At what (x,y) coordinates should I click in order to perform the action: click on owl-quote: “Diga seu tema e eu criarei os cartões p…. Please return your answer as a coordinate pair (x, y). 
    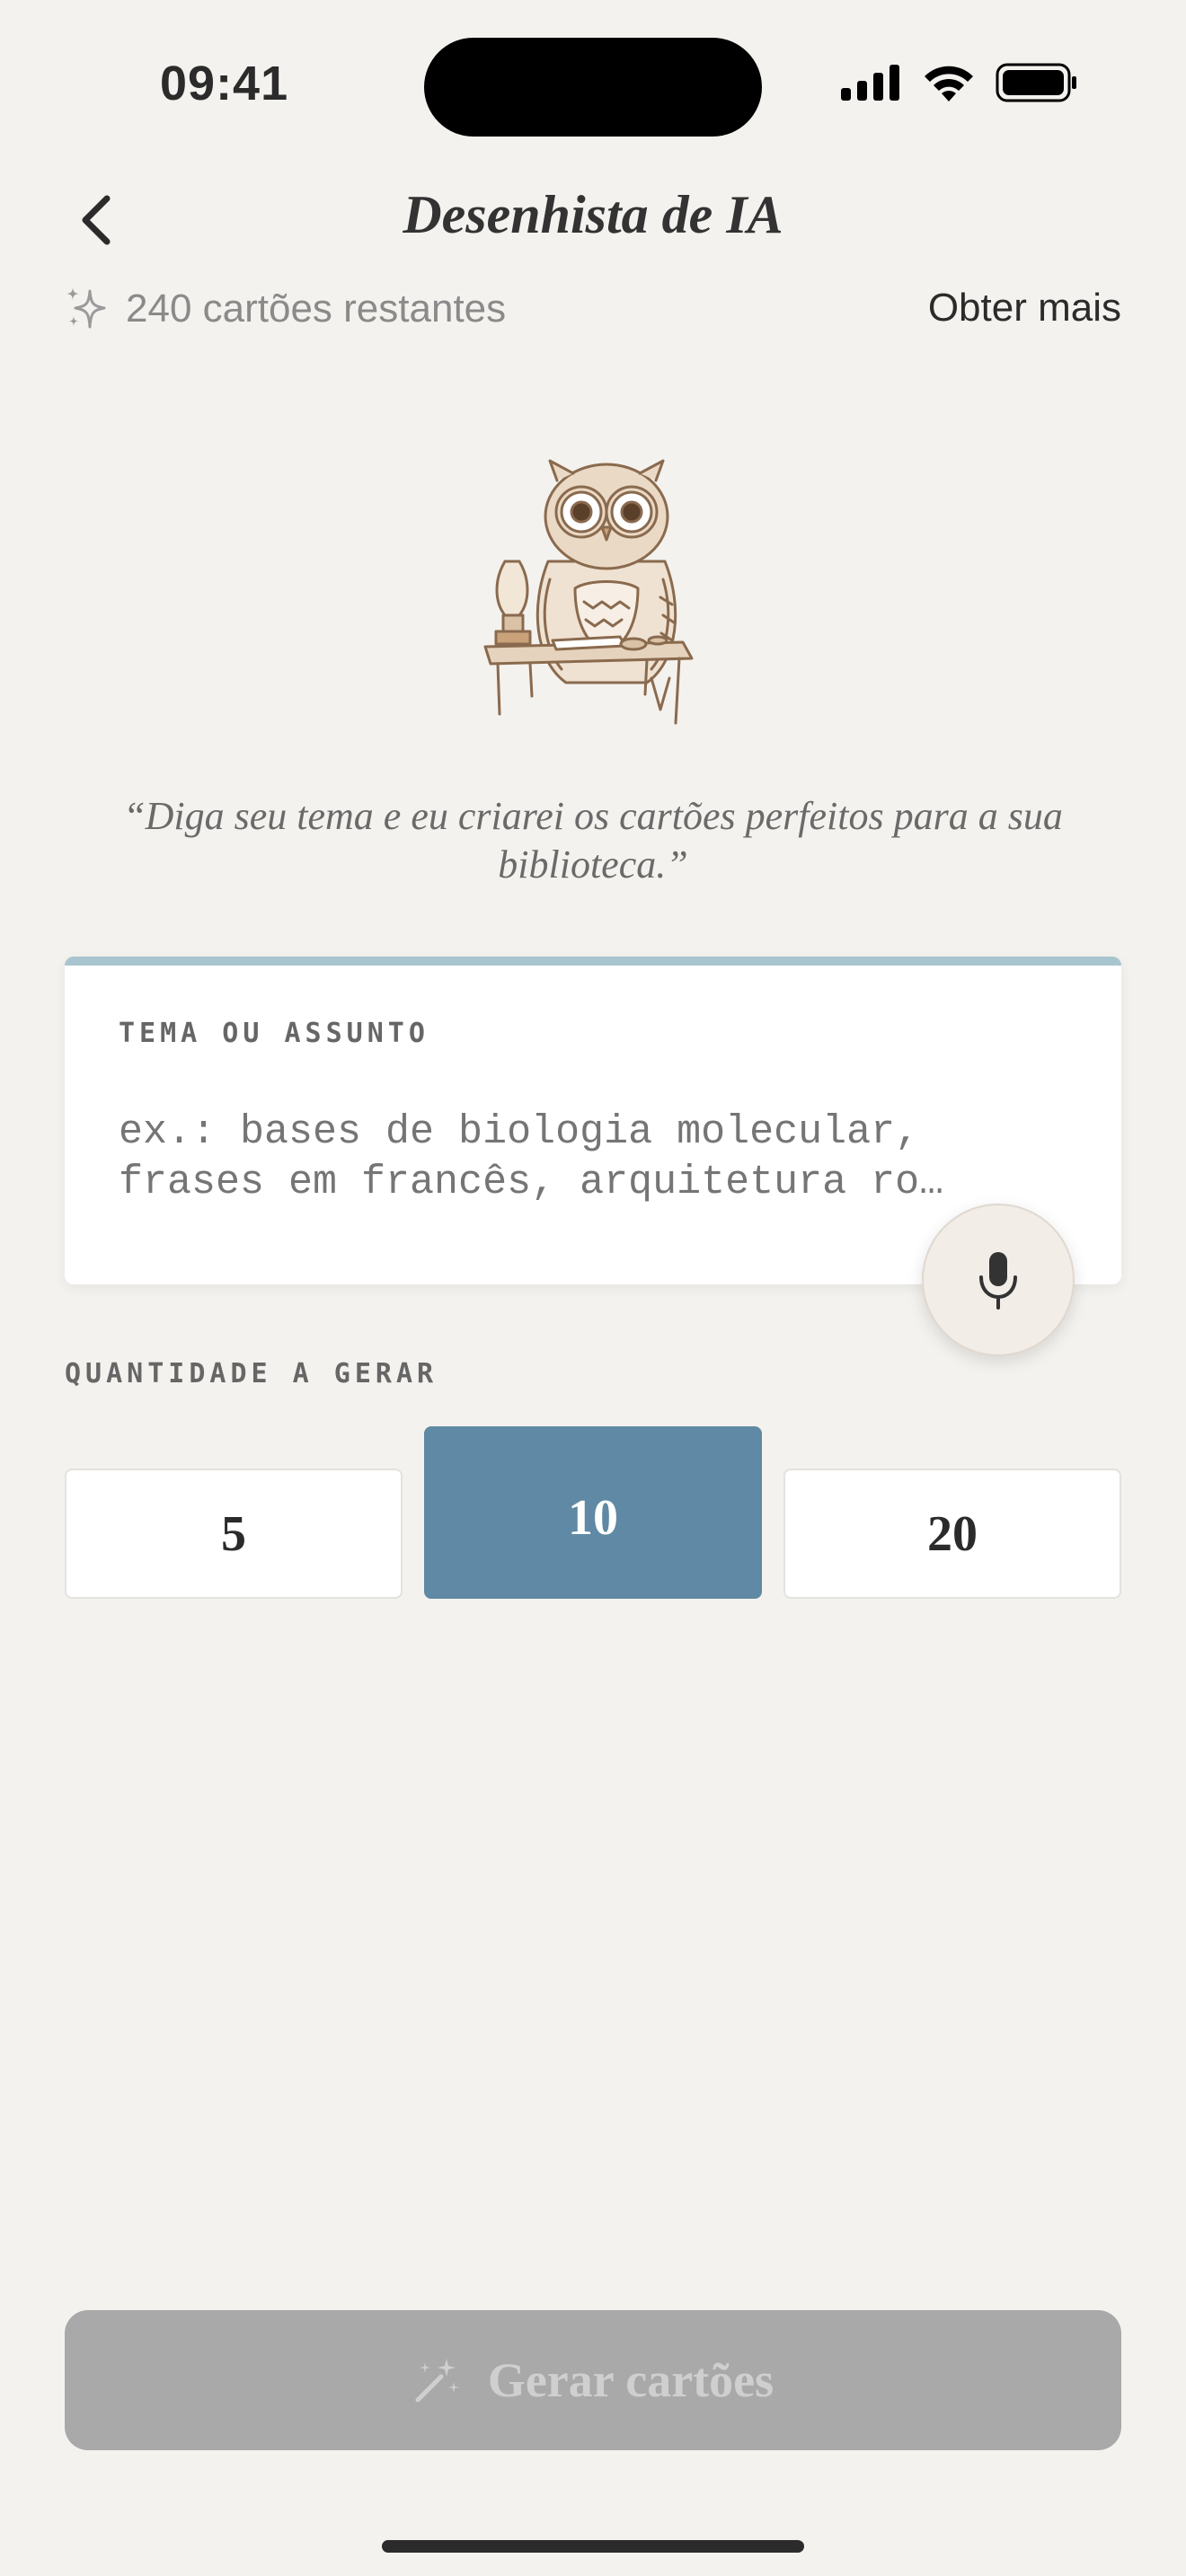
    Looking at the image, I should click on (593, 840).